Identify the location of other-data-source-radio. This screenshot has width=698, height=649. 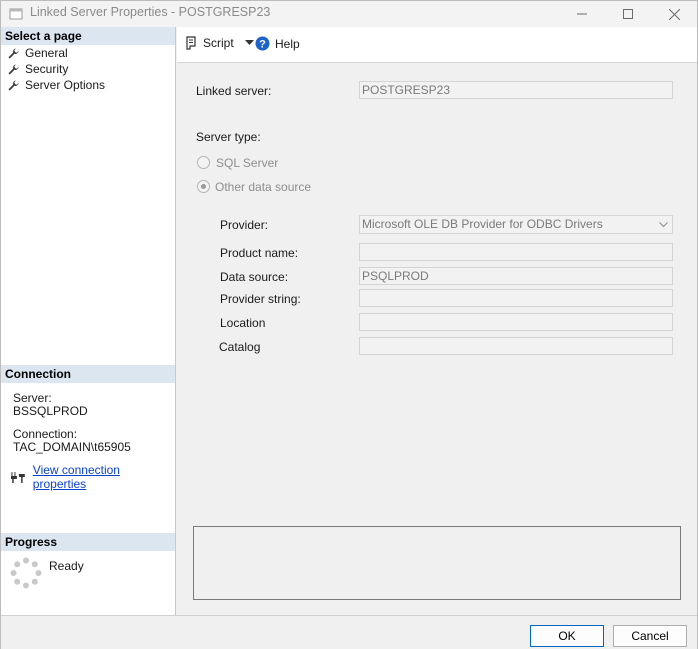
(203, 186).